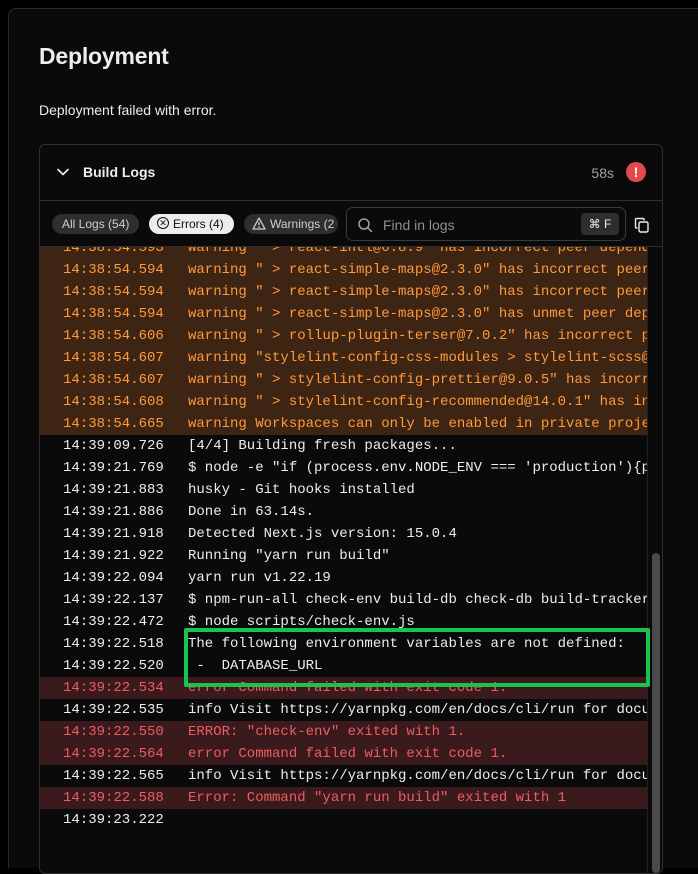 Image resolution: width=698 pixels, height=874 pixels. Describe the element at coordinates (63, 172) in the screenshot. I see `chevron-down-icon` at that location.